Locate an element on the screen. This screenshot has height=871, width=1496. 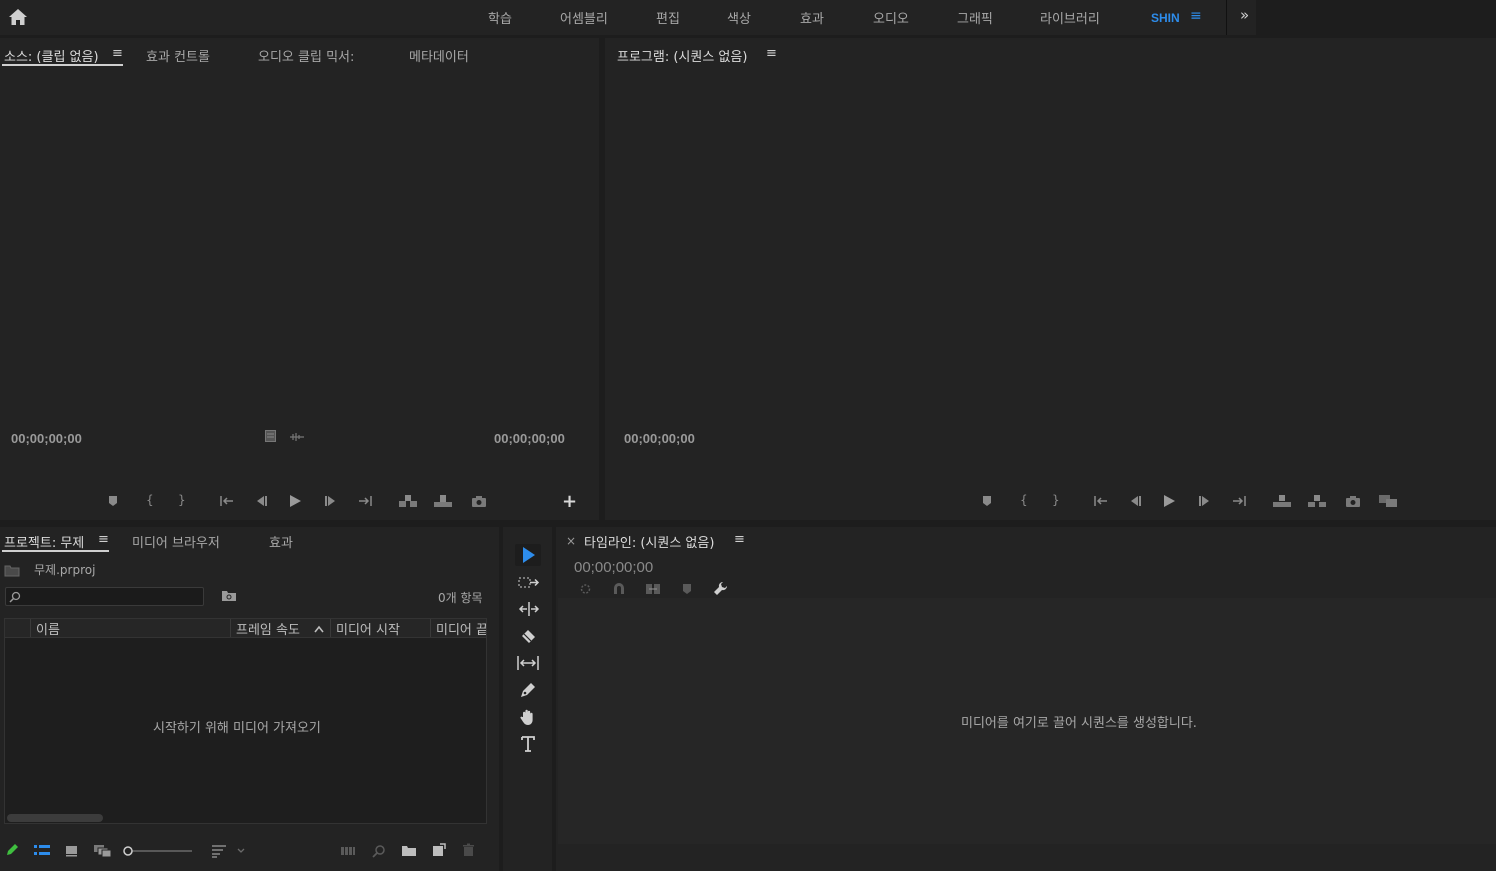
ripple-edit-tool is located at coordinates (528, 609).